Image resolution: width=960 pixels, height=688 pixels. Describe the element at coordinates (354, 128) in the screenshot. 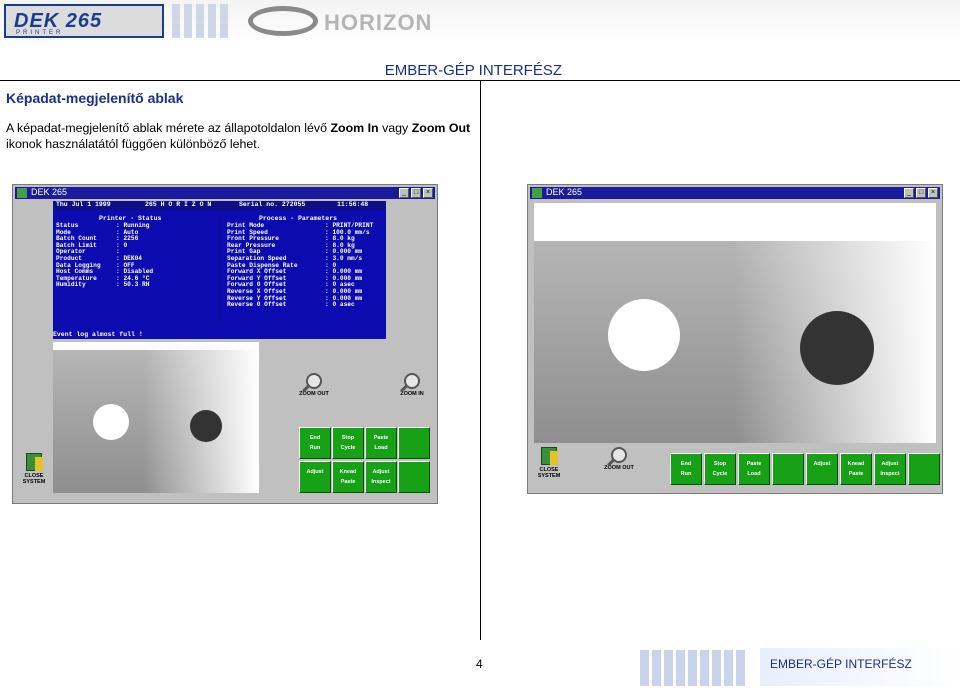

I see `para-zoom-in: Zoom In` at that location.